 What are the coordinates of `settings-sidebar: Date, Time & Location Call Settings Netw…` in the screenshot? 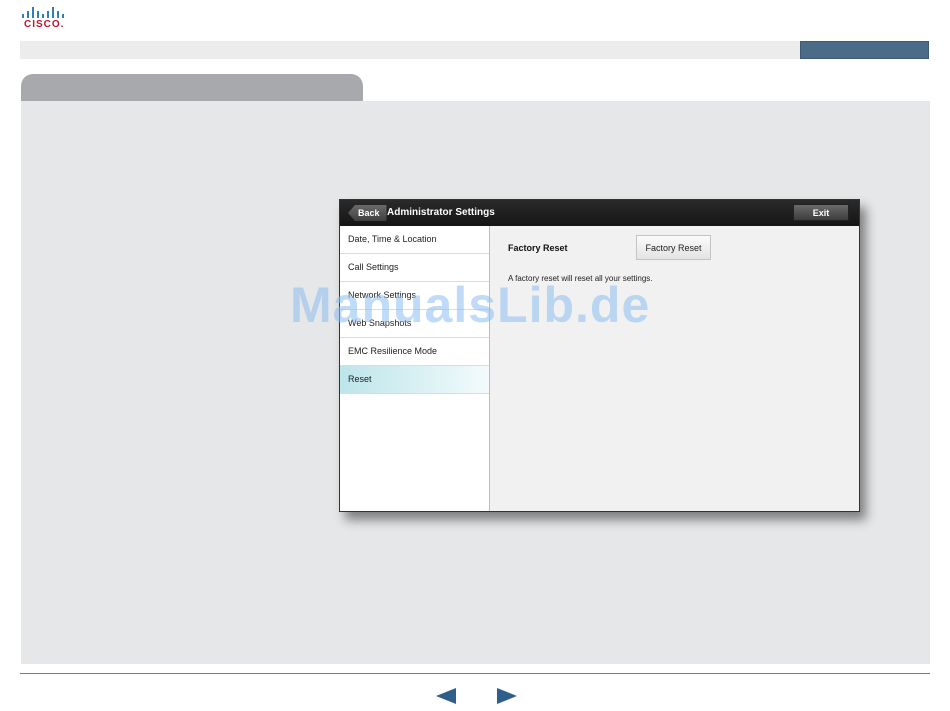 It's located at (415, 368).